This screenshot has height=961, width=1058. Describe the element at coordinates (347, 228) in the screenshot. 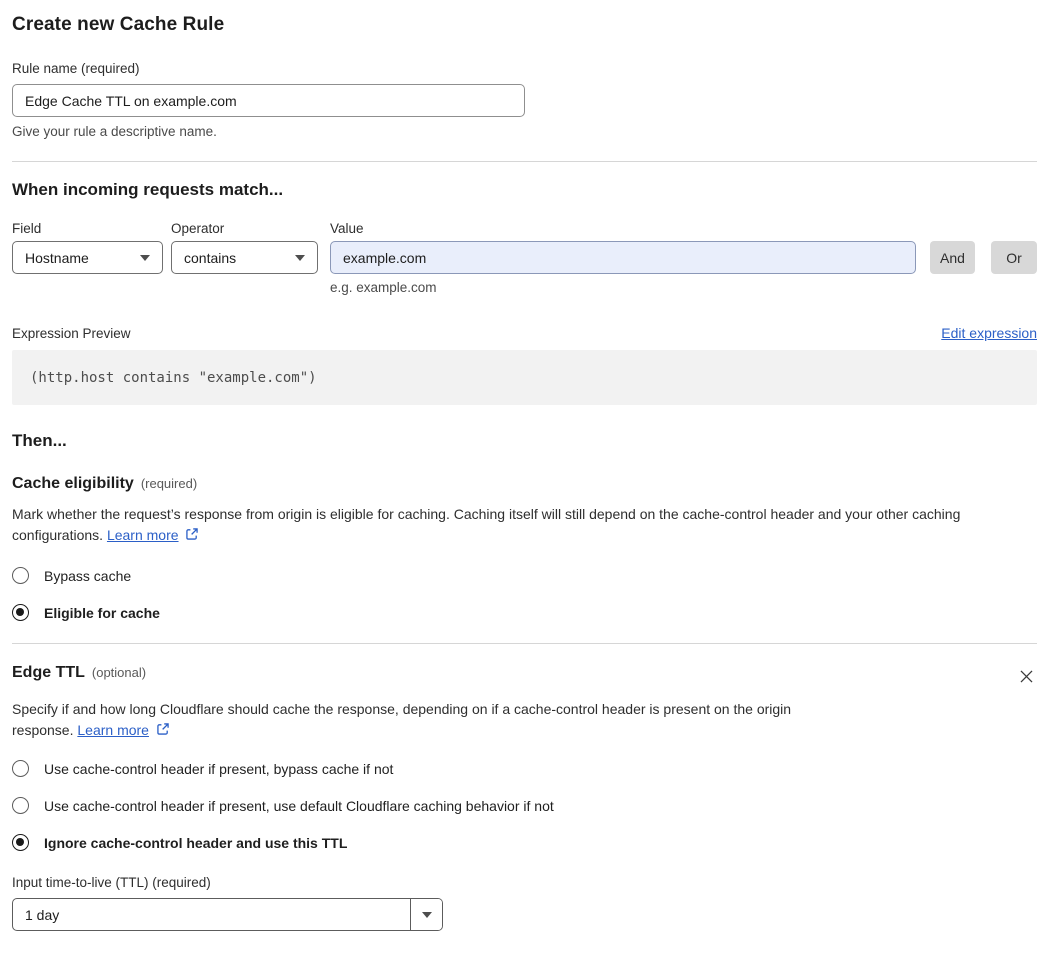

I see `value-label: Value` at that location.